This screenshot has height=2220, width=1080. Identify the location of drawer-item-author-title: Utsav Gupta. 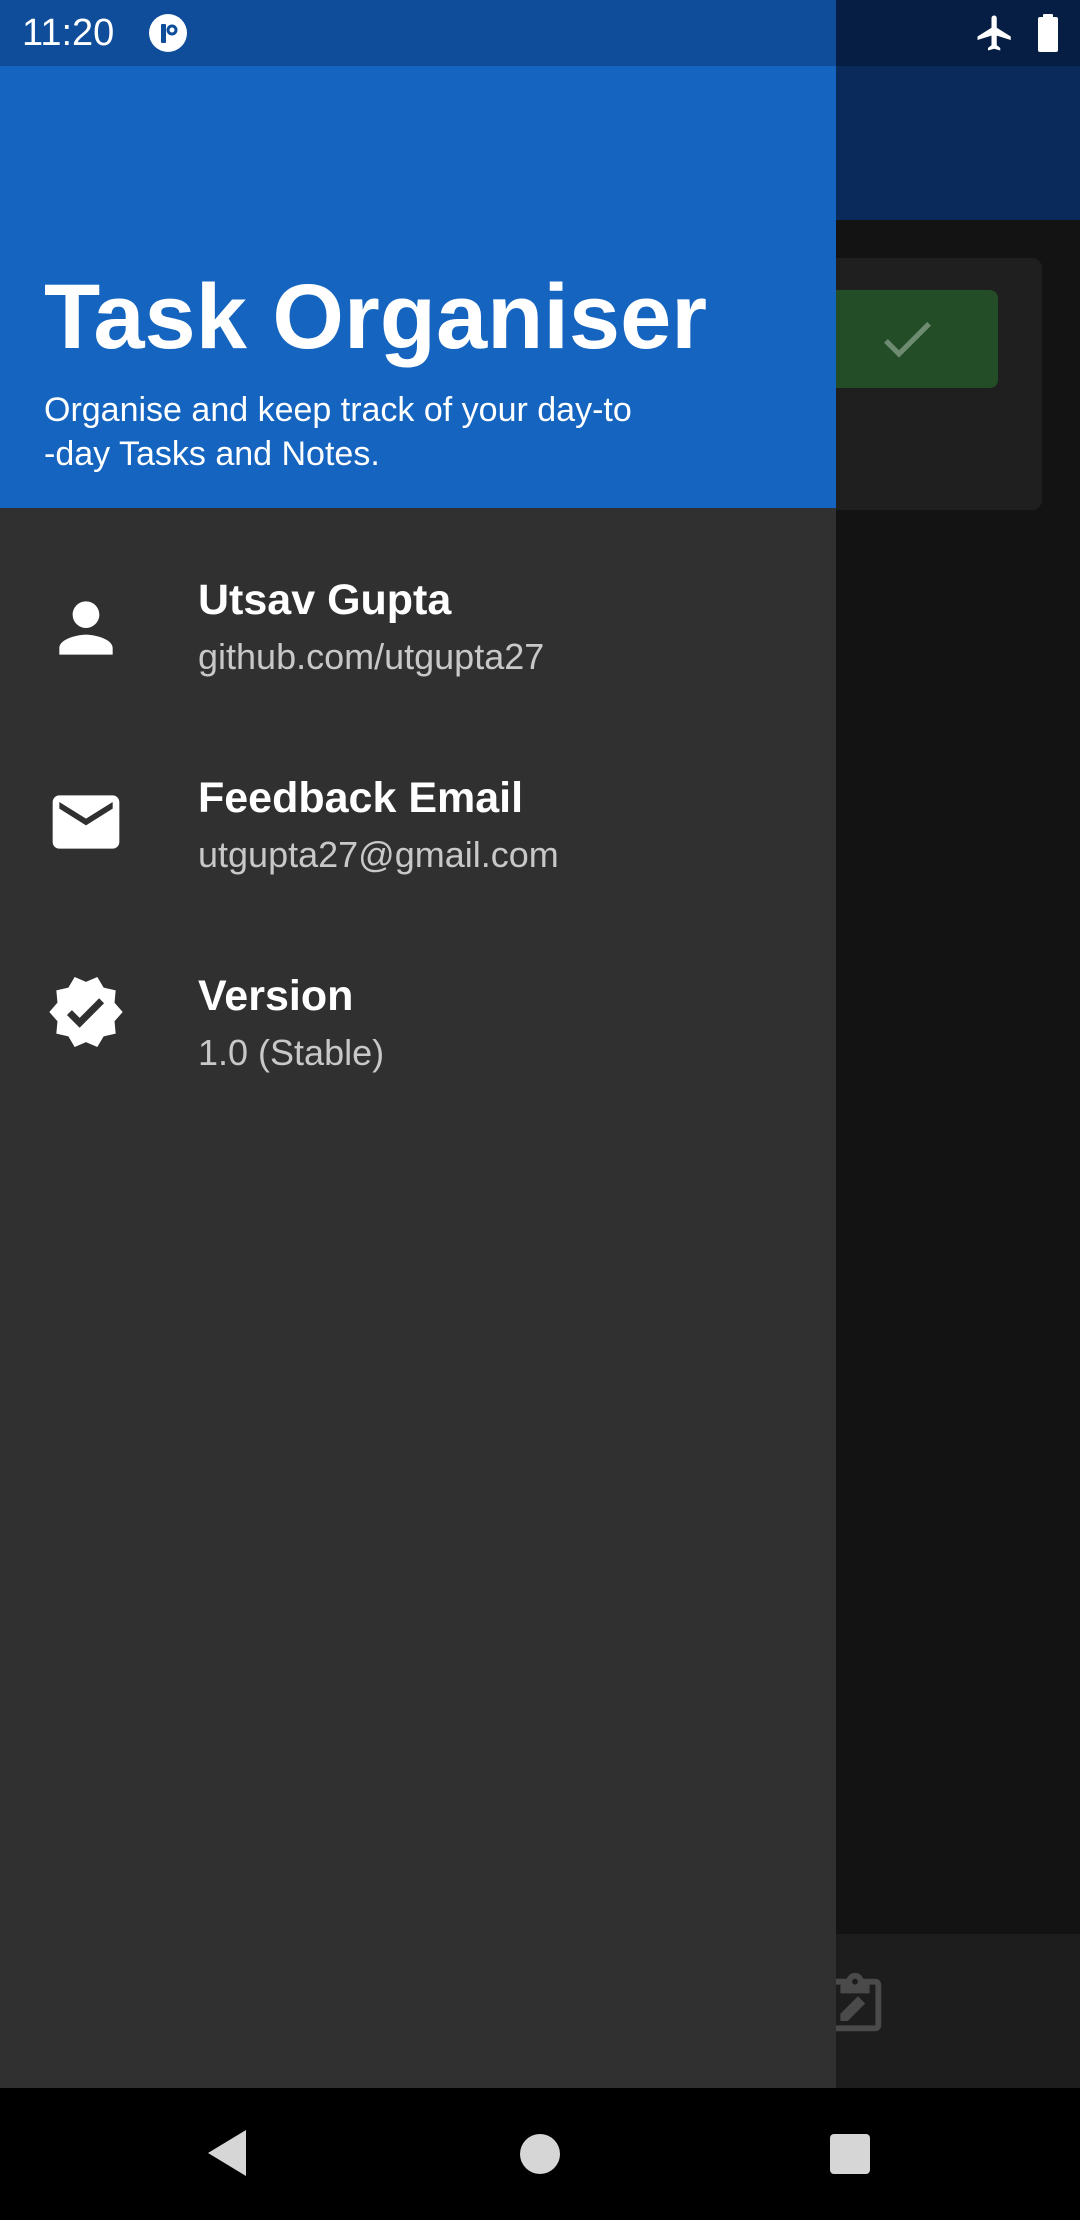
(325, 600).